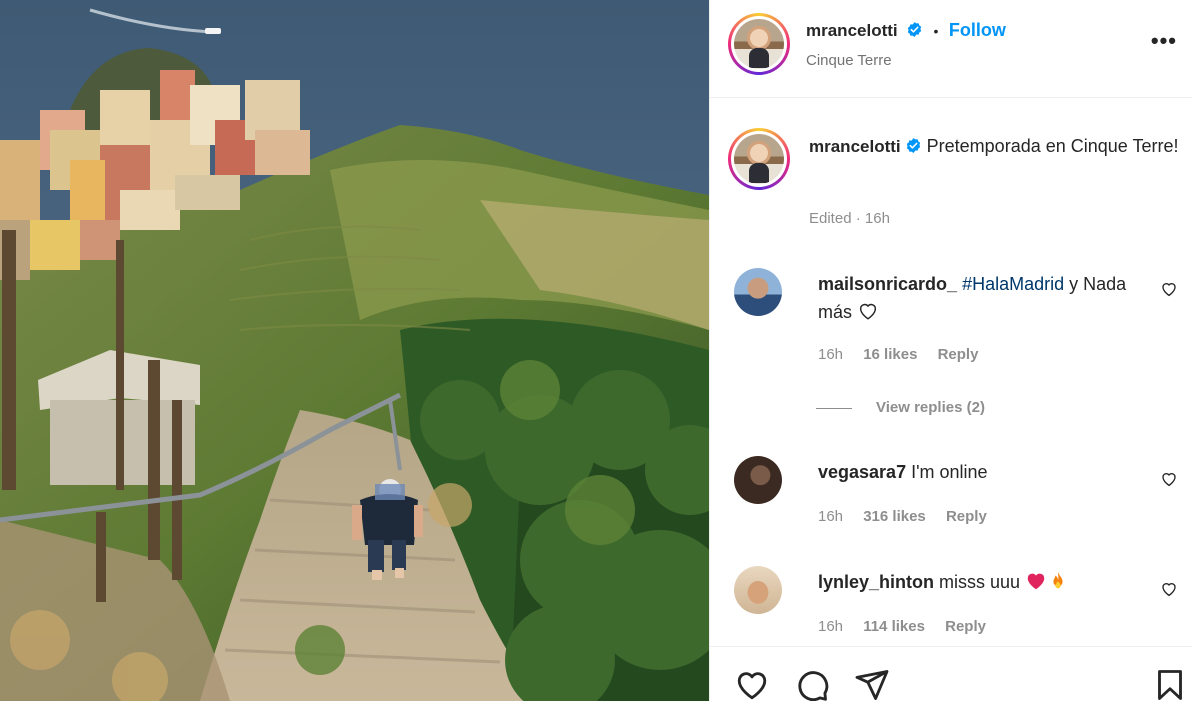 The height and width of the screenshot is (701, 1192). What do you see at coordinates (887, 284) in the screenshot?
I see `commenter-username: mailsonricardo_` at bounding box center [887, 284].